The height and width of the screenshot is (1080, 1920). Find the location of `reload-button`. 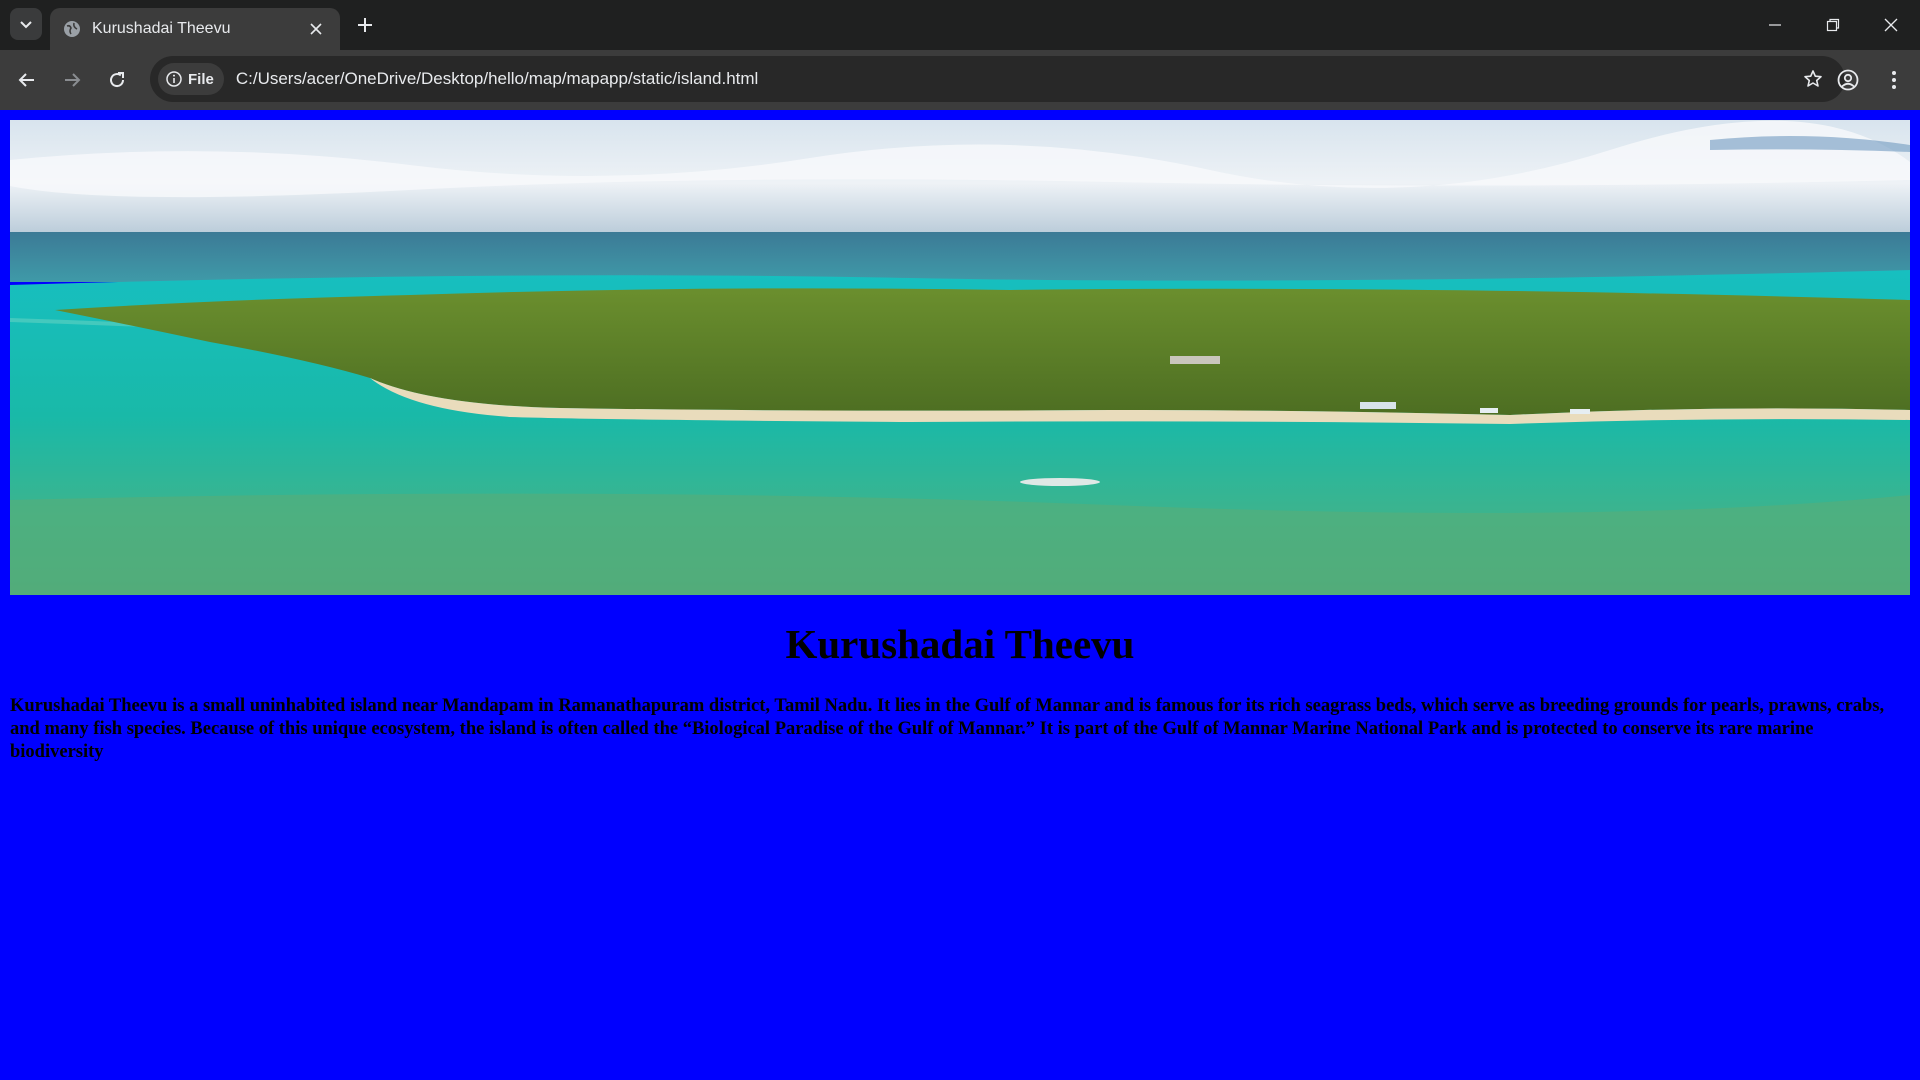

reload-button is located at coordinates (117, 80).